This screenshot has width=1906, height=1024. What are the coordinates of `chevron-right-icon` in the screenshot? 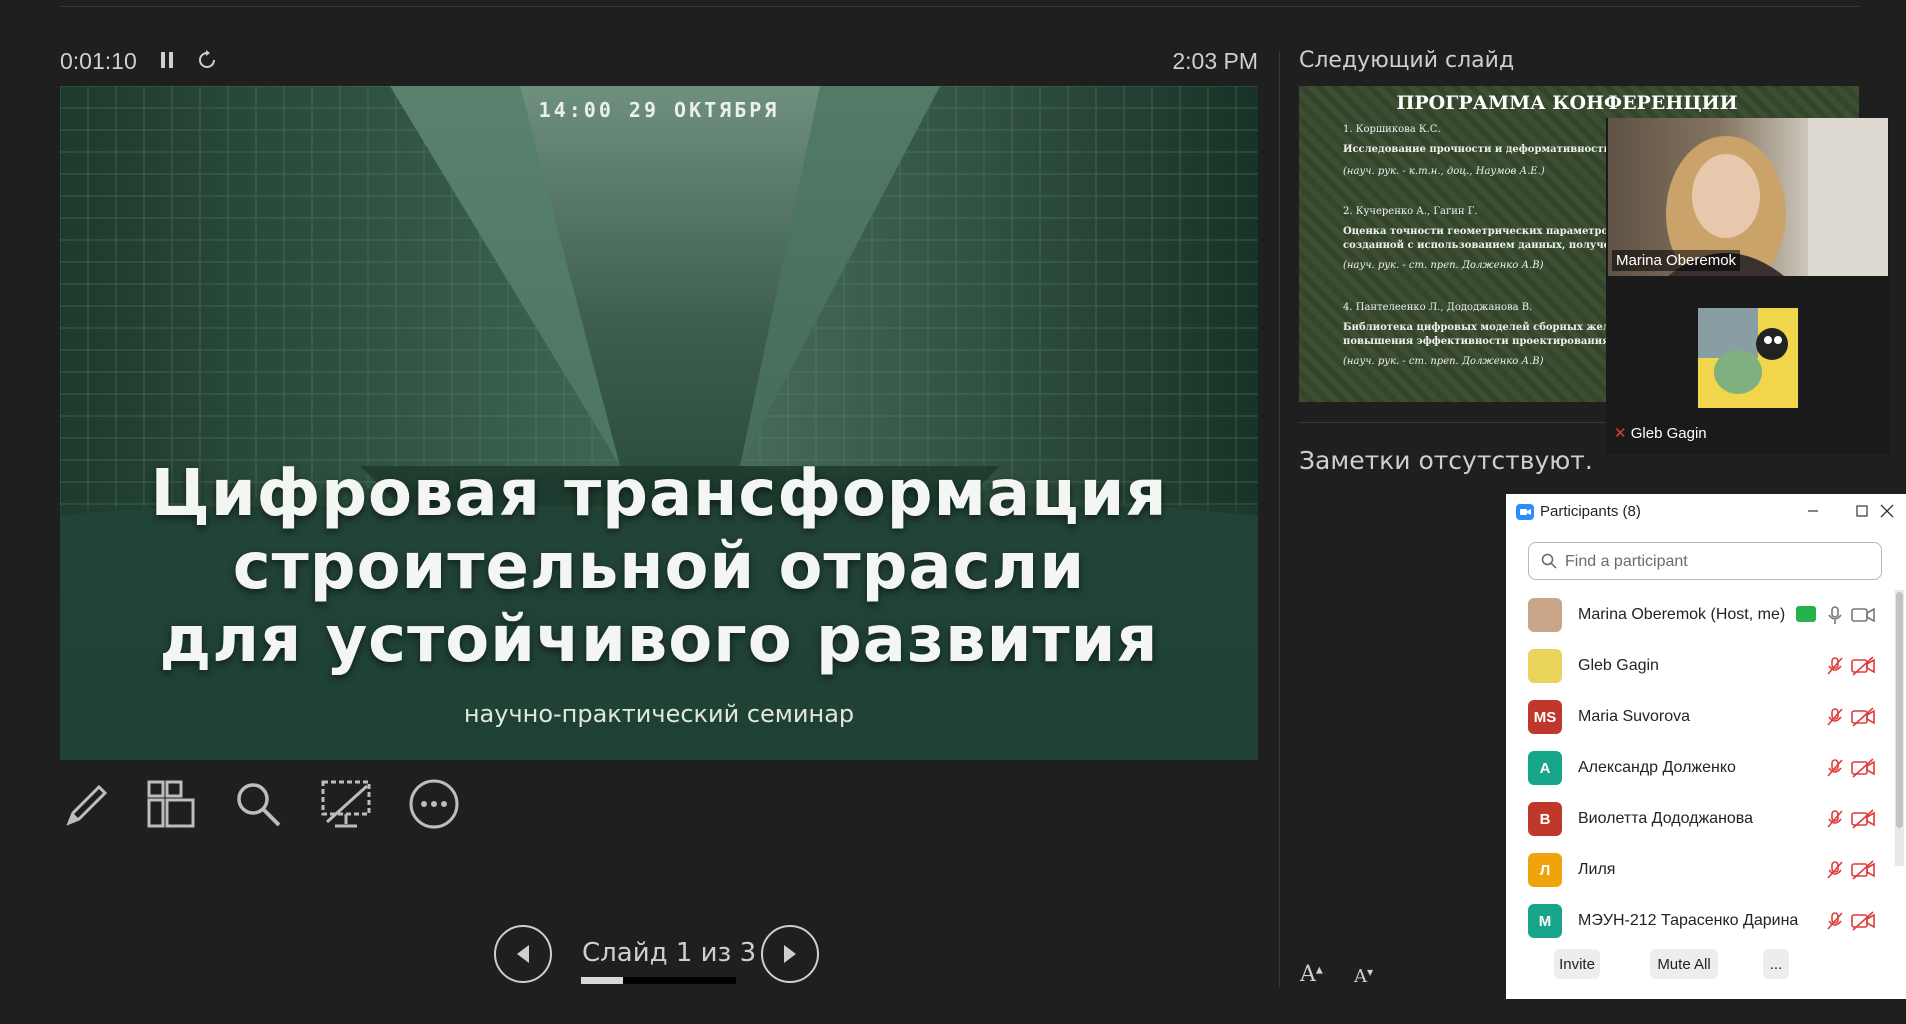 It's located at (790, 954).